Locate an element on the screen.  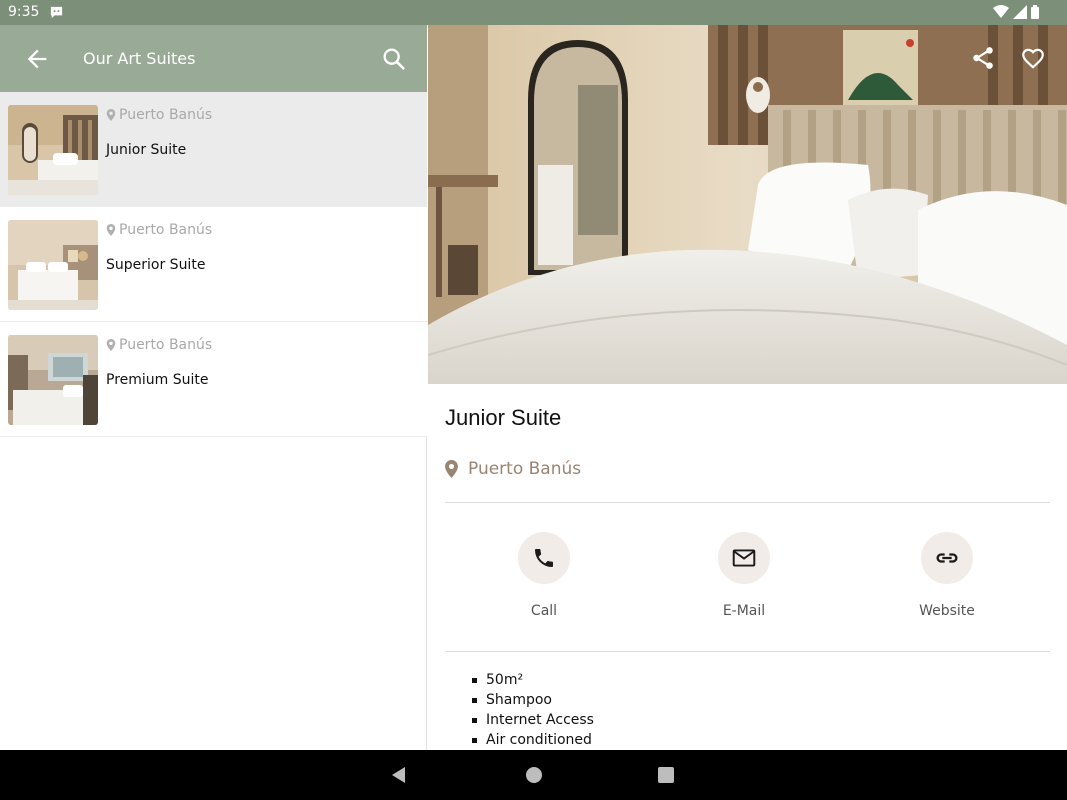
call-icon-circle is located at coordinates (544, 558).